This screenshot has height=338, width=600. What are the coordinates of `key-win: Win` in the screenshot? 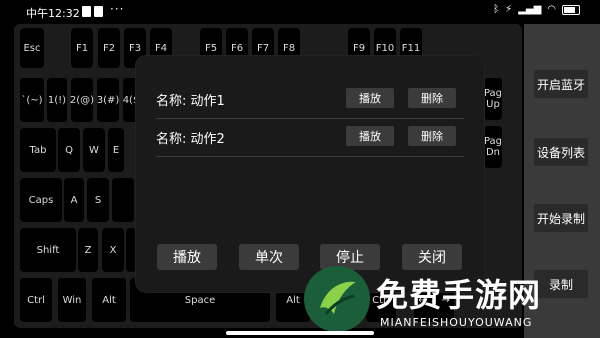 It's located at (72, 300).